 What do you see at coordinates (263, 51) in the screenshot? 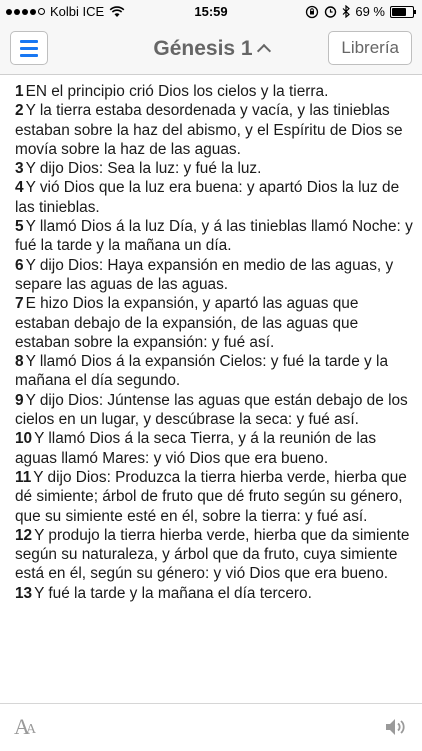
I see `chevron-up-icon` at bounding box center [263, 51].